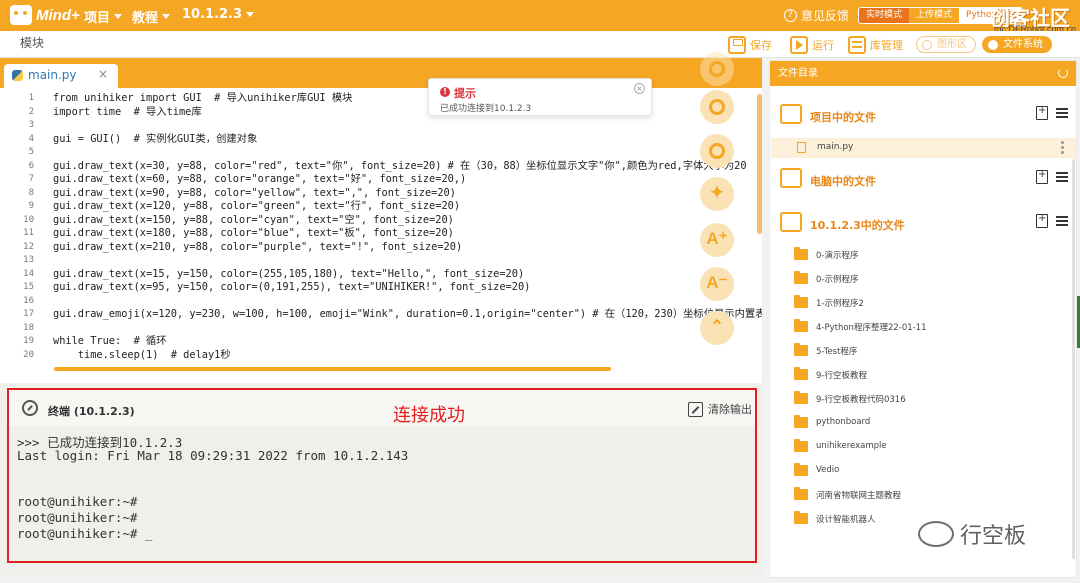 The height and width of the screenshot is (583, 1080). I want to click on line-number: 9, so click(31, 206).